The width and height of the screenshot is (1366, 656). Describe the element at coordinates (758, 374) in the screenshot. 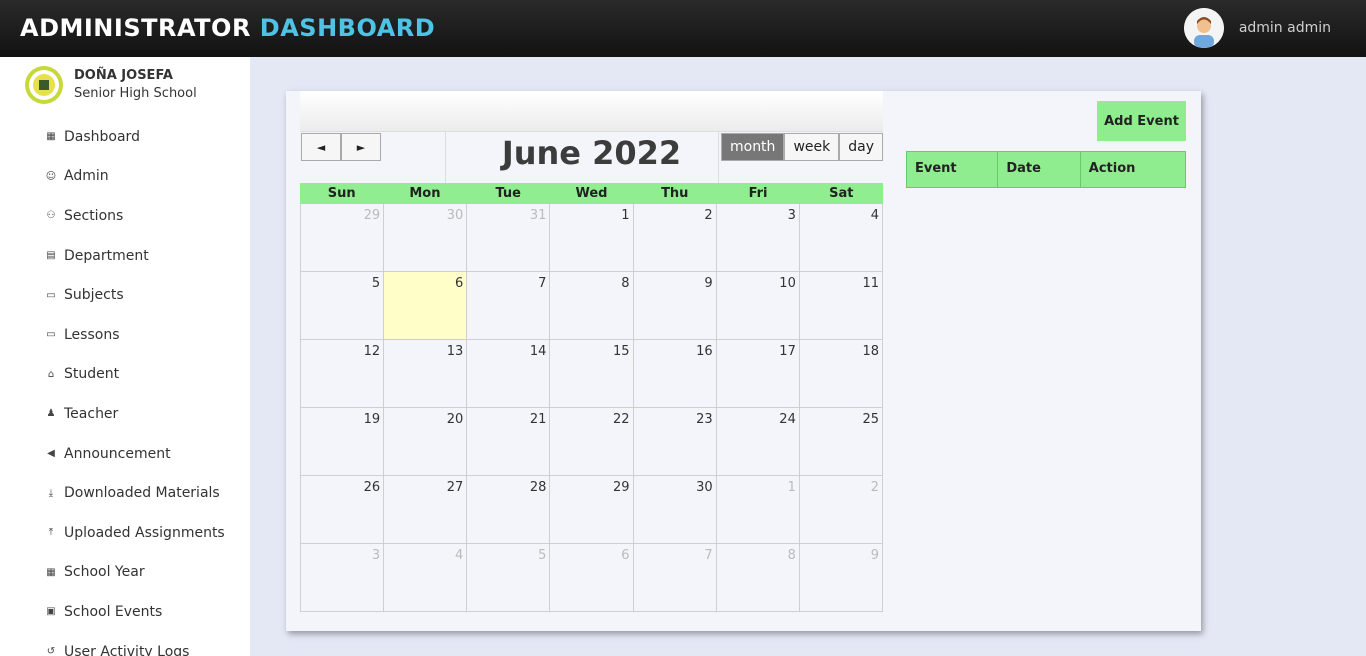

I see `calendar-day-cell: 17` at that location.